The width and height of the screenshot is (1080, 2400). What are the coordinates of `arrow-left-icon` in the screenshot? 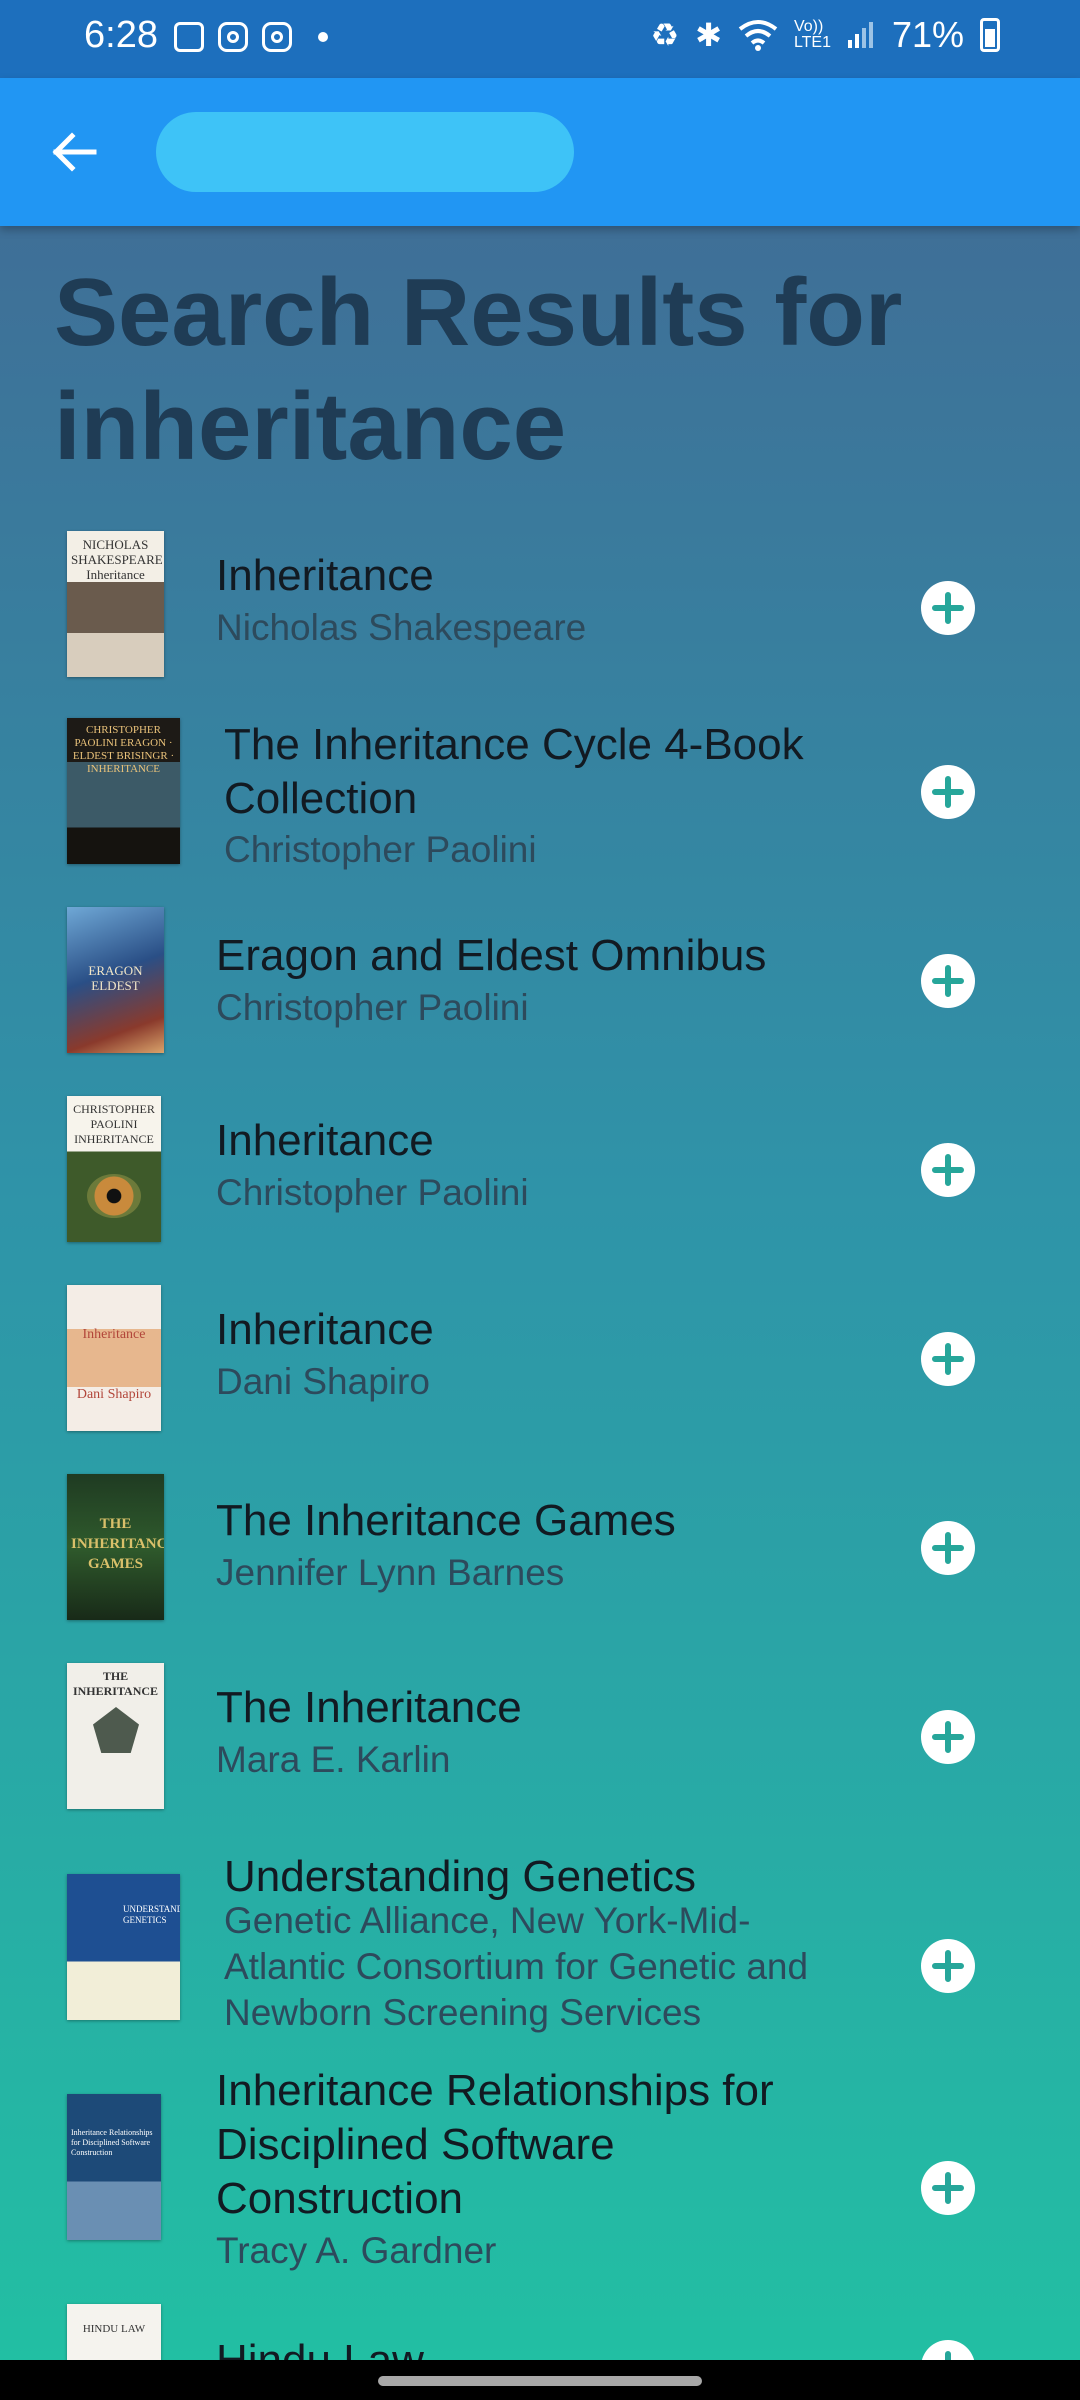 It's located at (74, 152).